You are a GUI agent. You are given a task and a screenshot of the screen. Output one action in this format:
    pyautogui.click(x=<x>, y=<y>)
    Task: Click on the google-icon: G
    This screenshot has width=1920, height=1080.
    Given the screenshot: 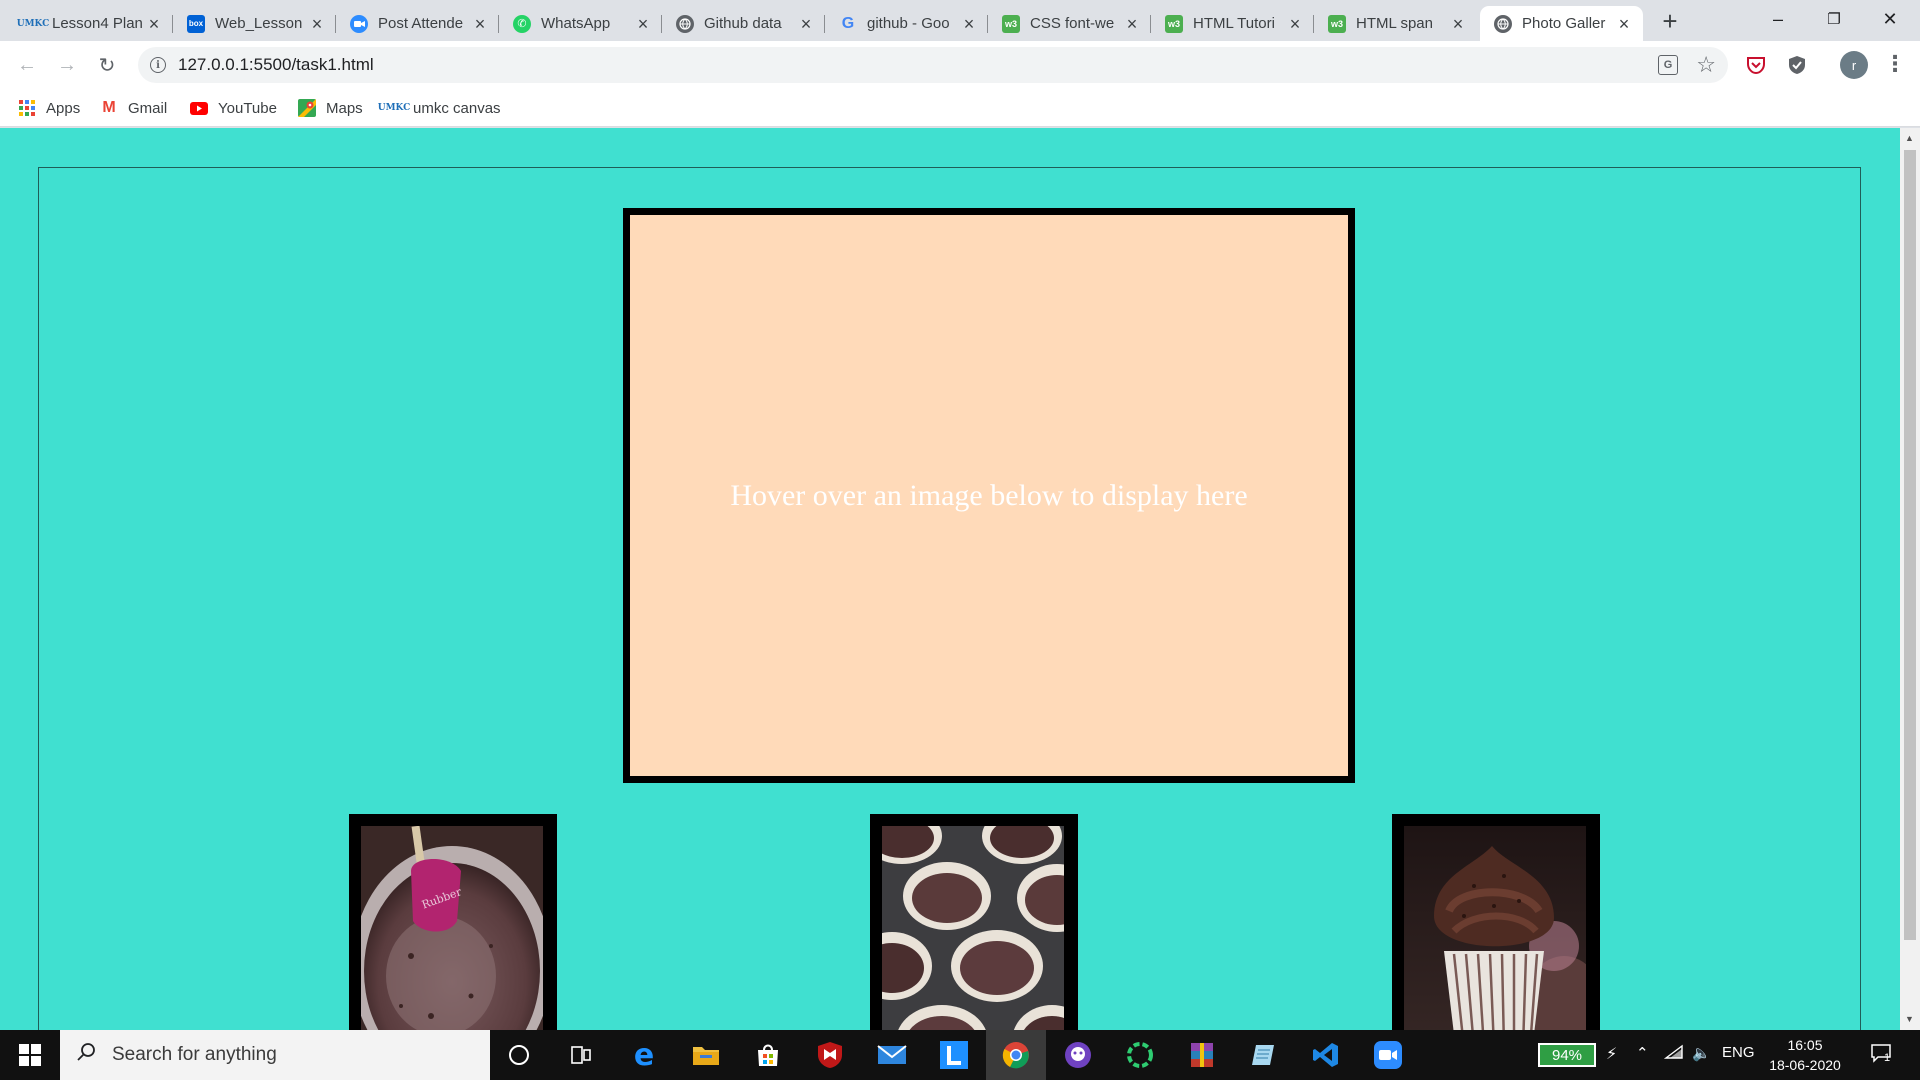 What is the action you would take?
    pyautogui.click(x=848, y=23)
    